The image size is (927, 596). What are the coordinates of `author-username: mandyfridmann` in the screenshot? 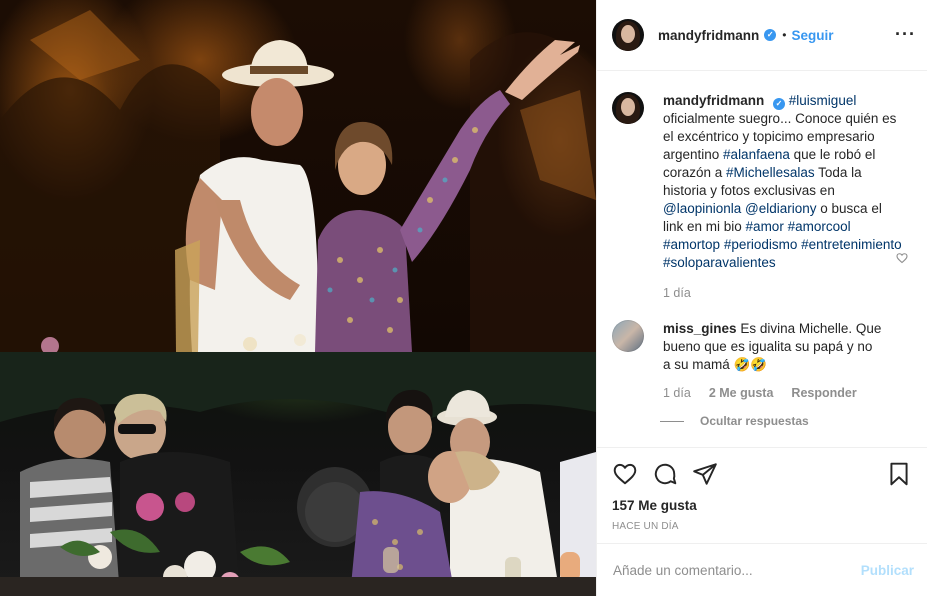 It's located at (708, 35).